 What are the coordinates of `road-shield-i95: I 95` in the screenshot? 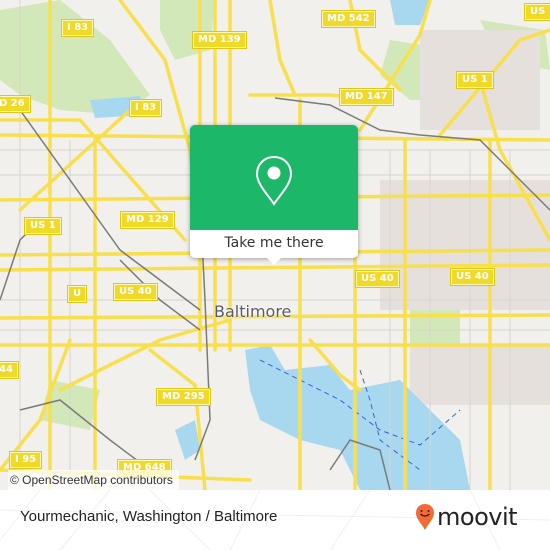 It's located at (26, 460).